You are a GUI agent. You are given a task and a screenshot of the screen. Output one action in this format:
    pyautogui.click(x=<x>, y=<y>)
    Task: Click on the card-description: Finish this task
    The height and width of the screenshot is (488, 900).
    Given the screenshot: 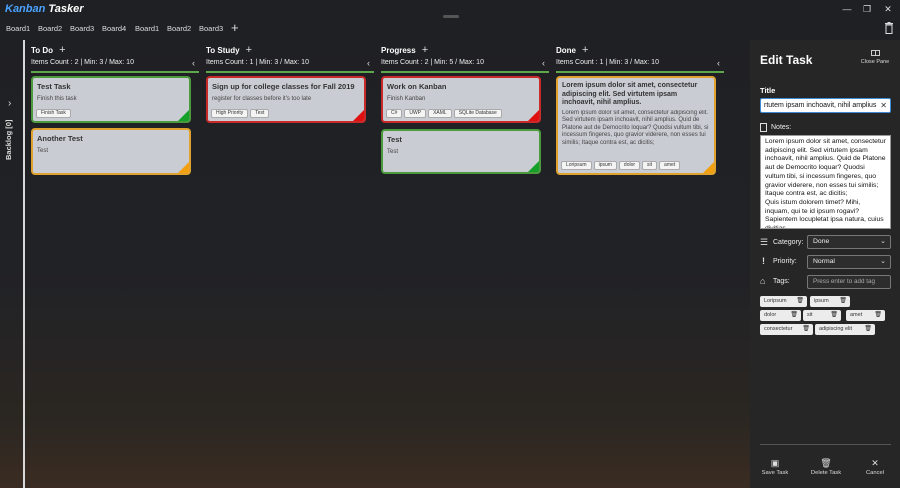 What is the action you would take?
    pyautogui.click(x=57, y=99)
    